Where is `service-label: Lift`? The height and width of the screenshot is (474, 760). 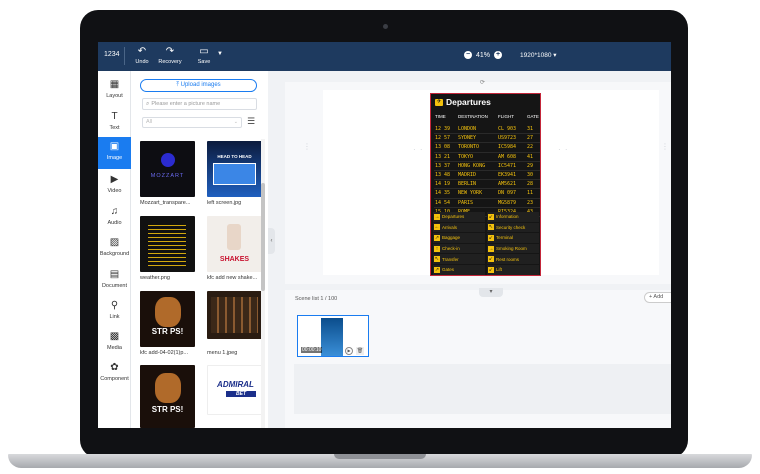 service-label: Lift is located at coordinates (499, 270).